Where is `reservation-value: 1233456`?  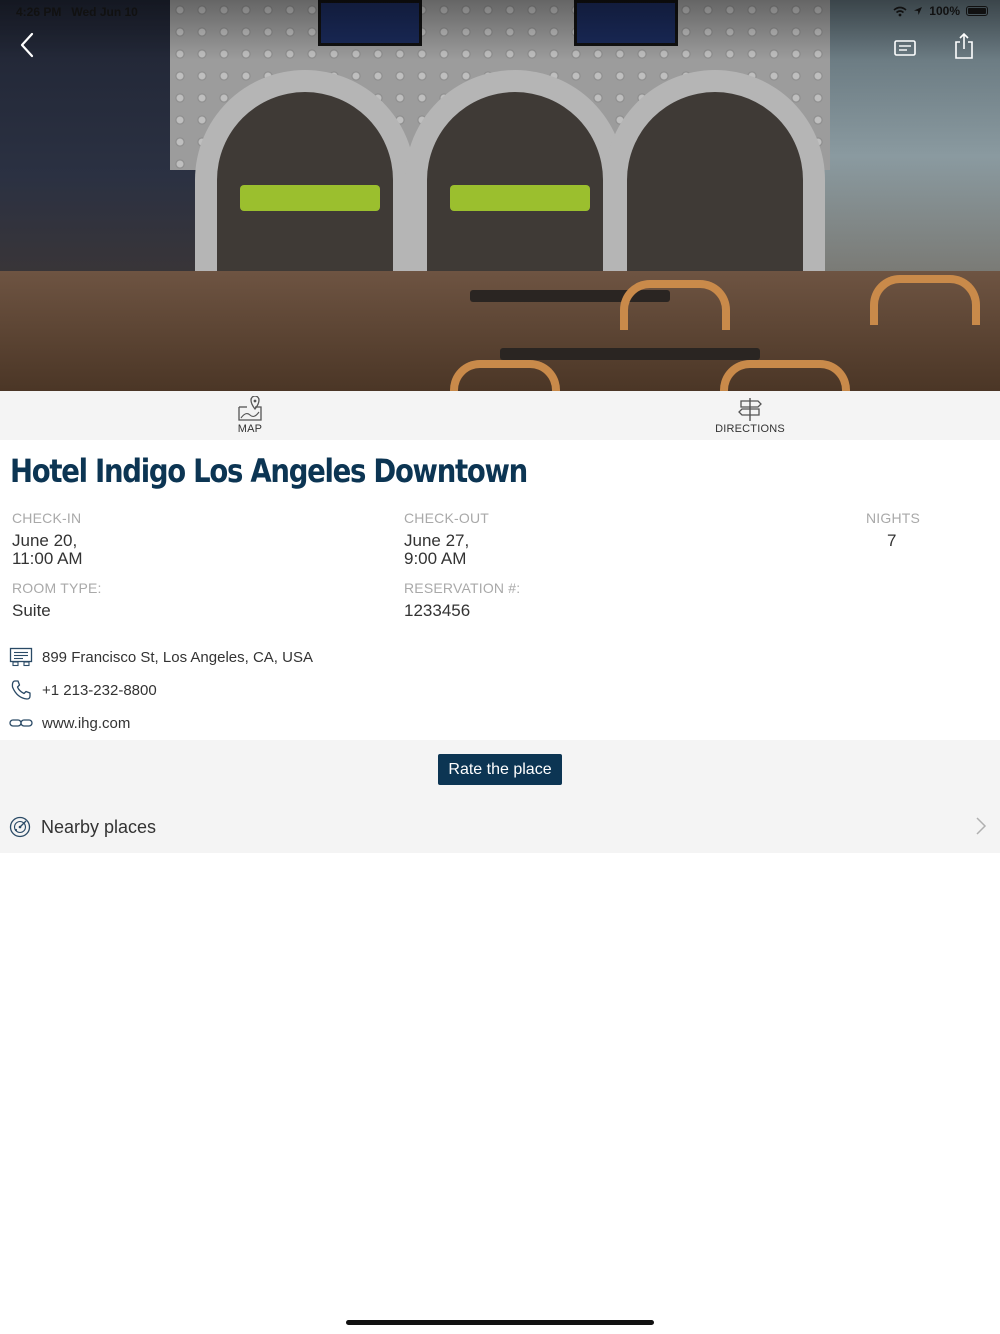
reservation-value: 1233456 is located at coordinates (437, 610).